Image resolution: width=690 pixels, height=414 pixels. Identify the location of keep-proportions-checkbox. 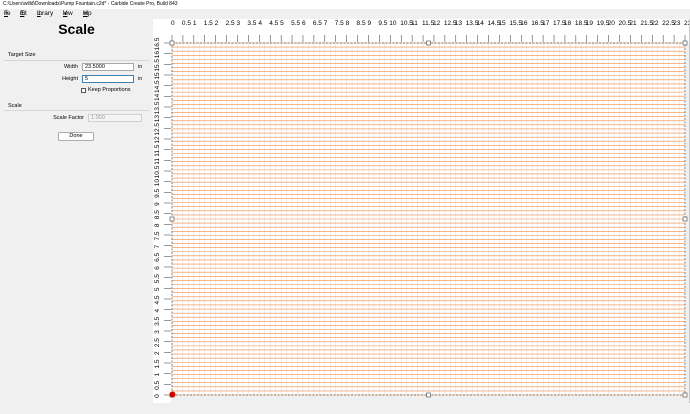
(83, 90).